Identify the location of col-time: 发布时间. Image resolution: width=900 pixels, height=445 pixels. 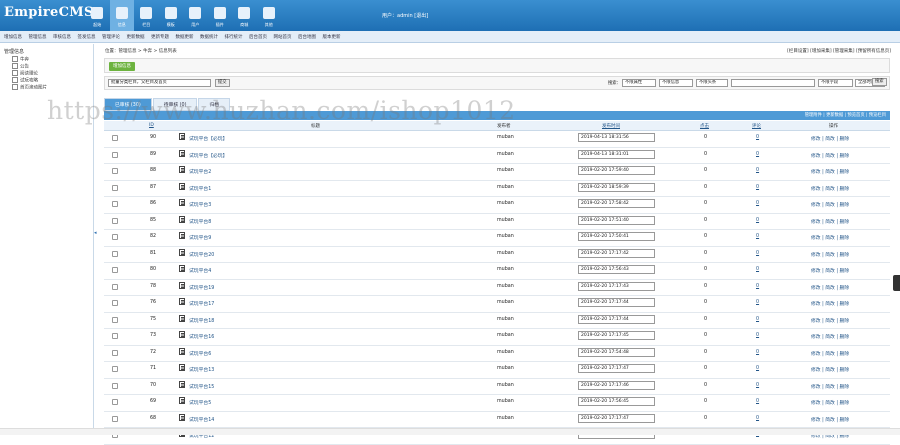
(611, 126).